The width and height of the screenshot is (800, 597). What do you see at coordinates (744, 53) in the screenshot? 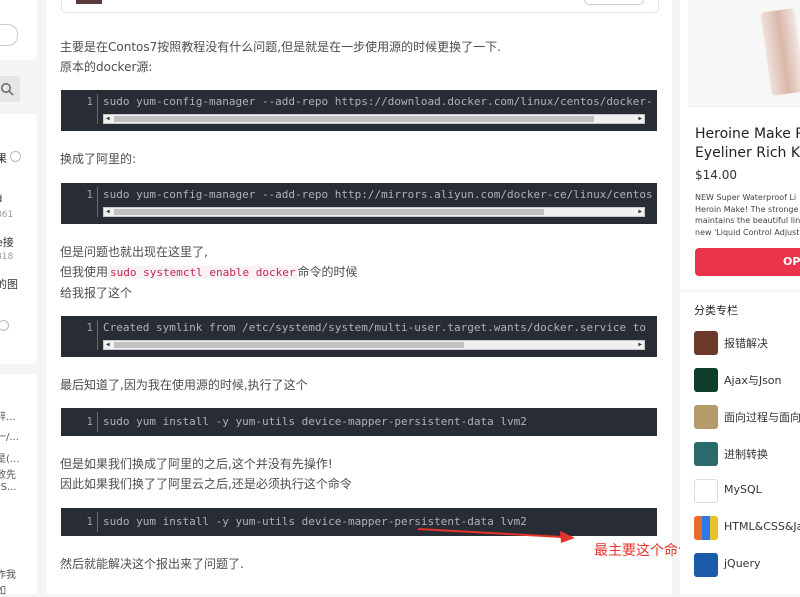
I see `ad-image` at bounding box center [744, 53].